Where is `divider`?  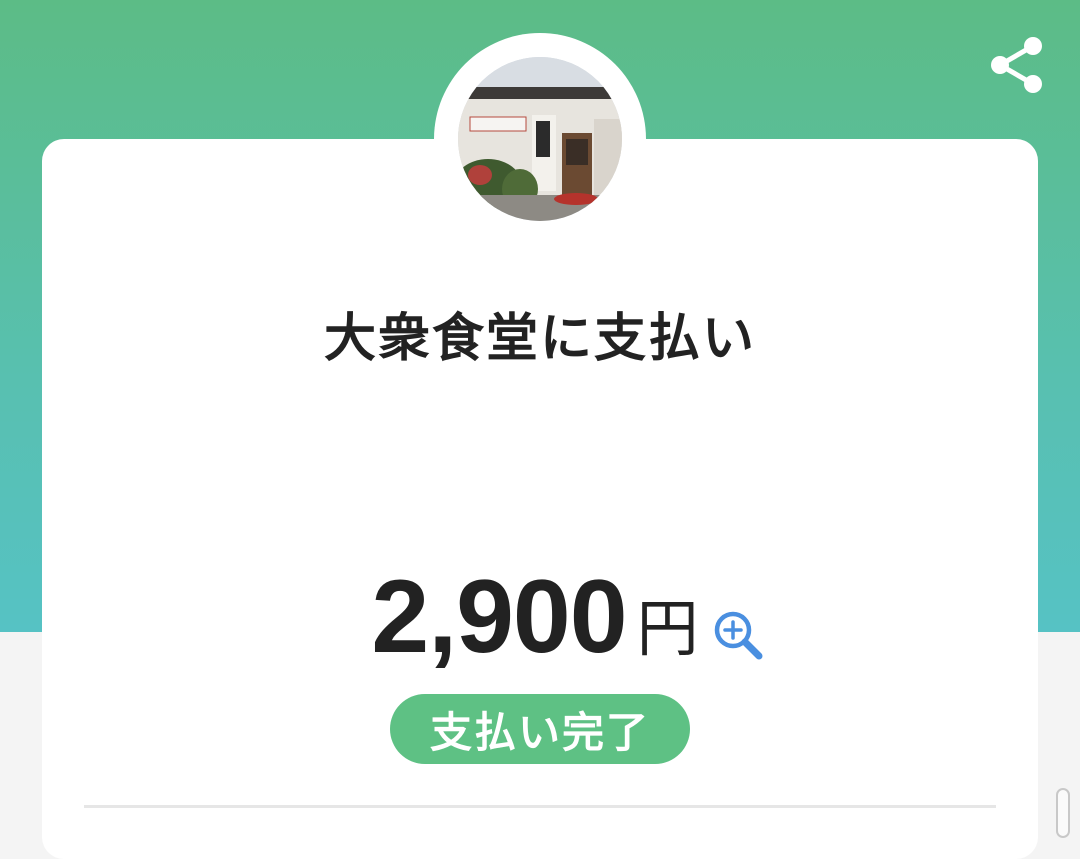
divider is located at coordinates (540, 806).